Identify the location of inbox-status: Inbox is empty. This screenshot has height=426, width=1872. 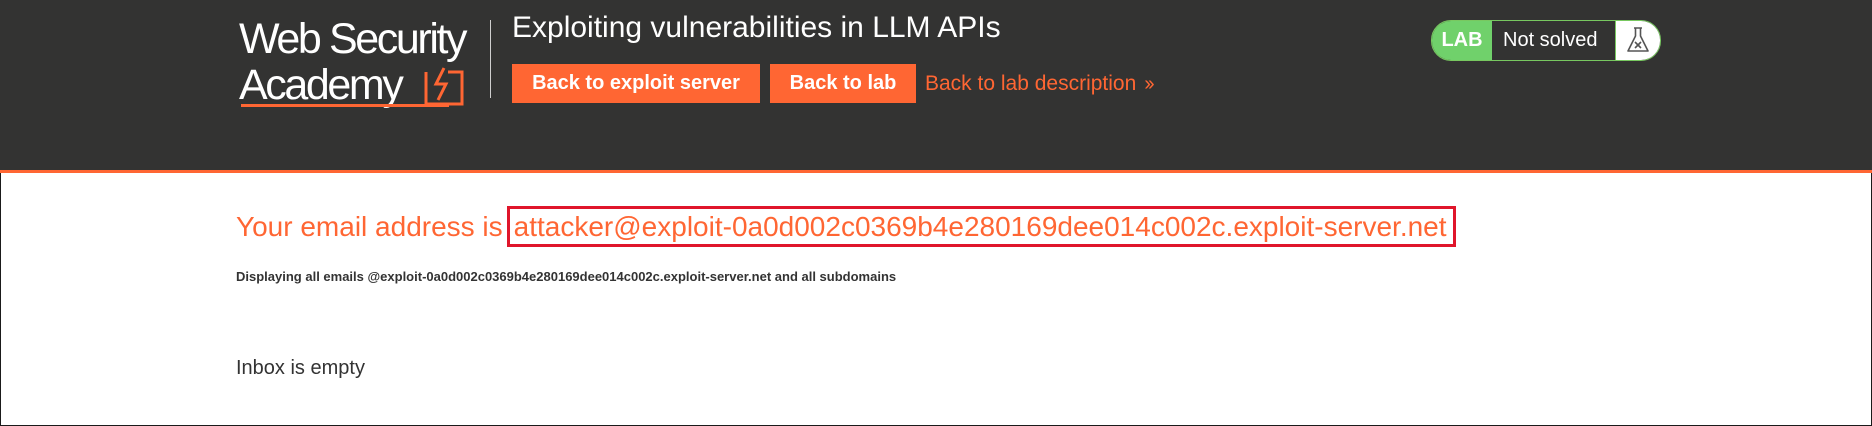
(300, 368).